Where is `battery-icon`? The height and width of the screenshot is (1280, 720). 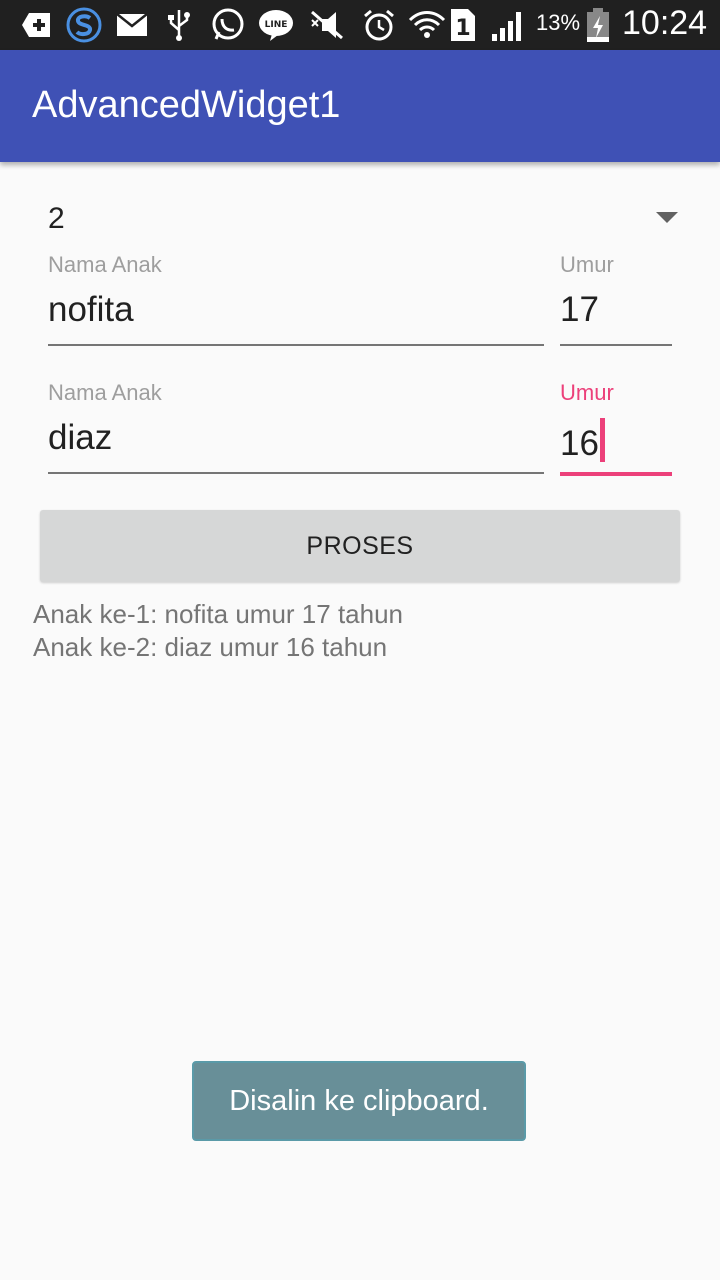 battery-icon is located at coordinates (598, 25).